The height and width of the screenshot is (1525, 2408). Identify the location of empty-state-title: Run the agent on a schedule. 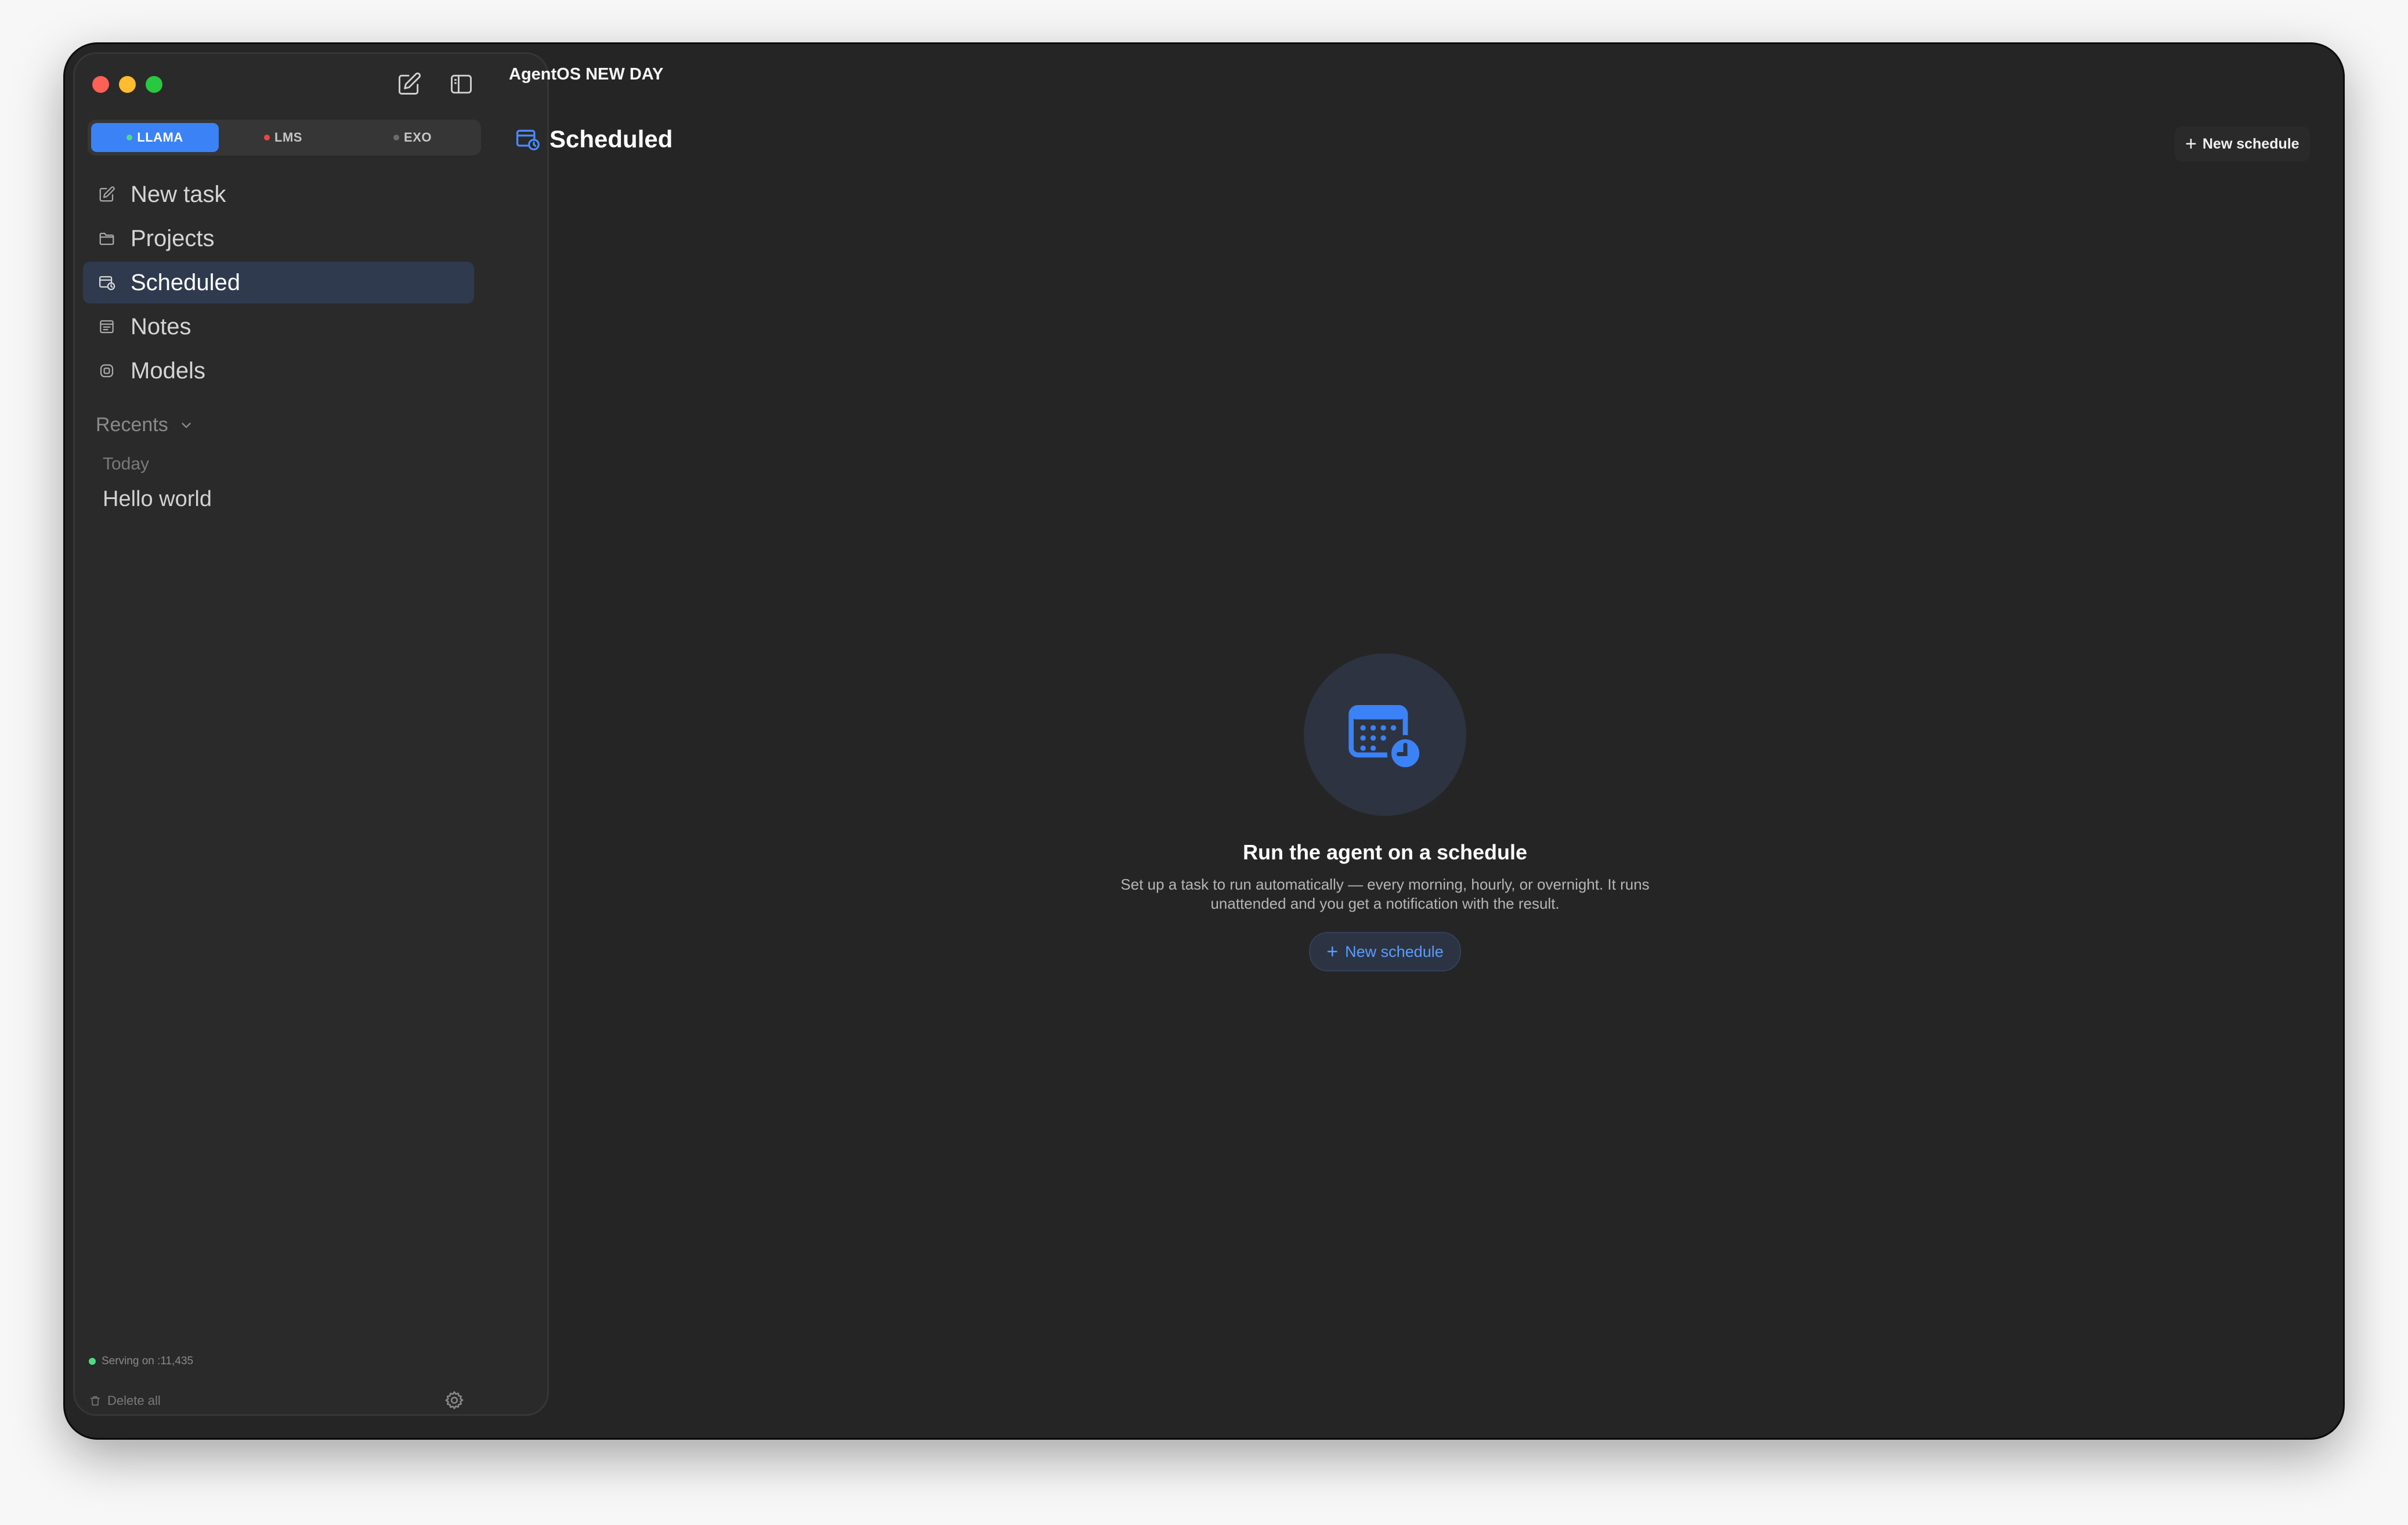
(1385, 852).